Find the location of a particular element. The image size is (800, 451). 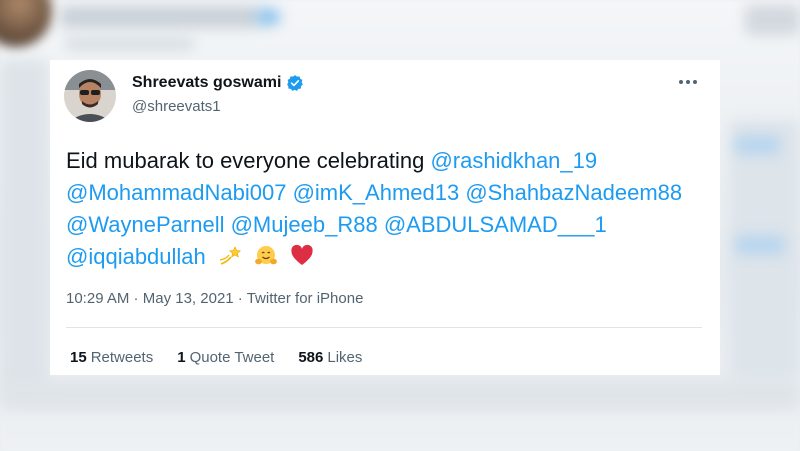

tweet-source: Twitter for iPhone is located at coordinates (305, 298).